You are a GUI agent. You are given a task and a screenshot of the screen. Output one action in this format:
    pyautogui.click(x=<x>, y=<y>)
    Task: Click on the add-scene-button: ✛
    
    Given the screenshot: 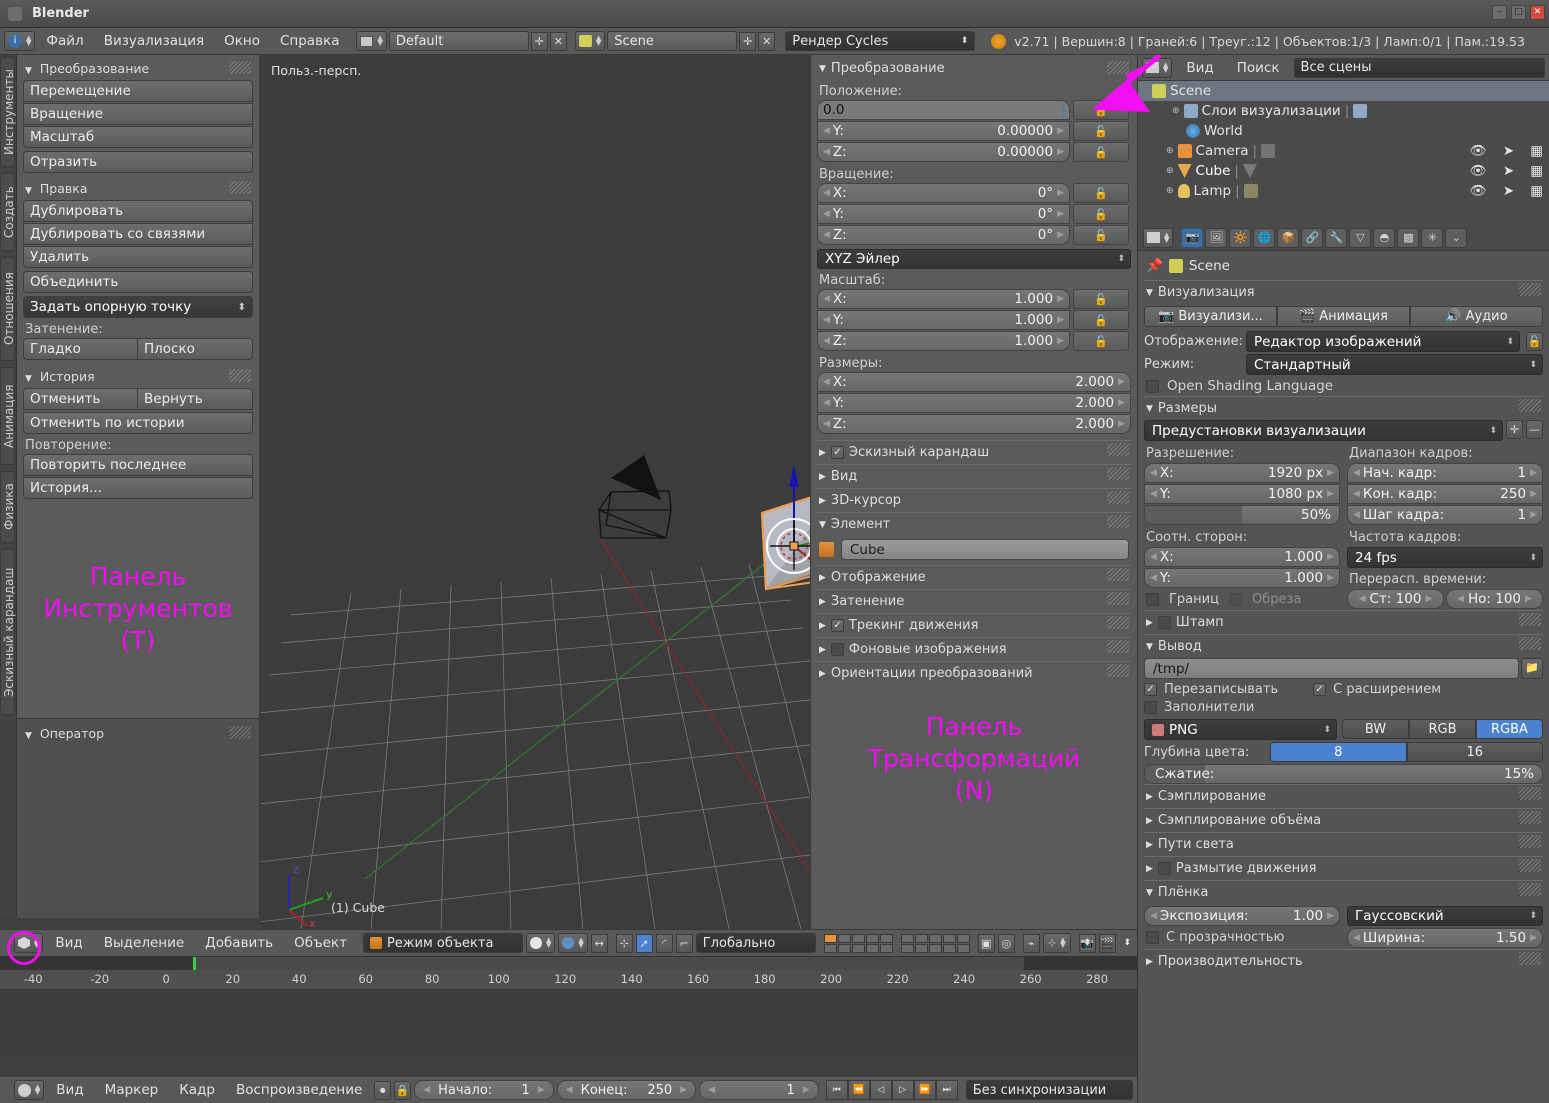 What is the action you would take?
    pyautogui.click(x=748, y=41)
    